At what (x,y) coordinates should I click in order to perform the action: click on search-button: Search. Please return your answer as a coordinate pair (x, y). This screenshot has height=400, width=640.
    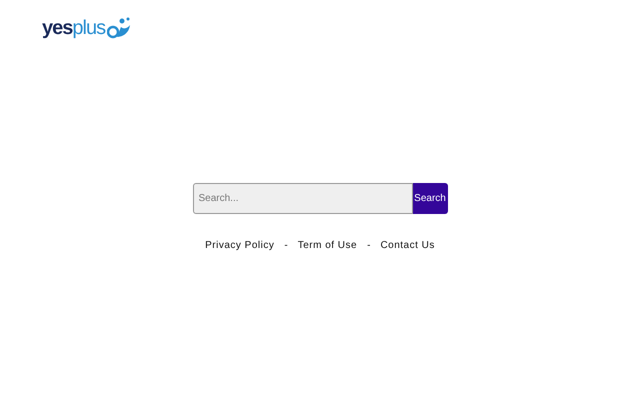
    Looking at the image, I should click on (430, 198).